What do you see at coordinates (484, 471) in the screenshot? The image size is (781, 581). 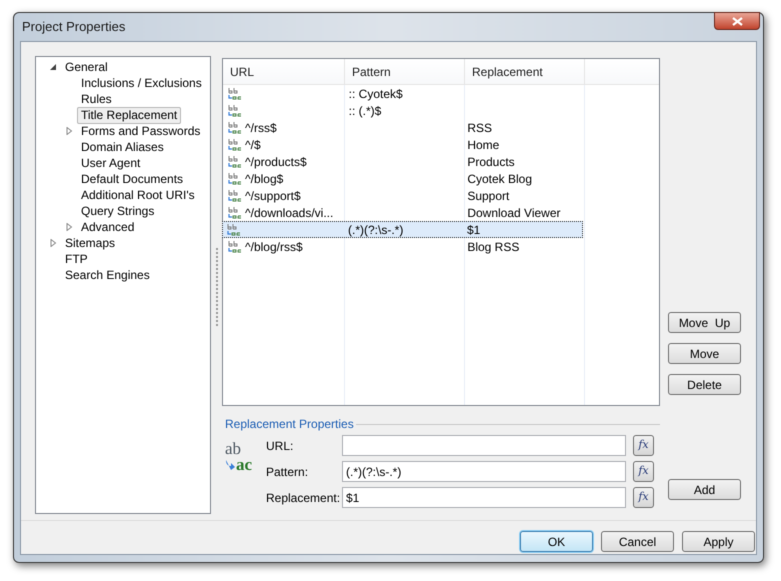 I see `input-field: (.*)(?:\s-.*)` at bounding box center [484, 471].